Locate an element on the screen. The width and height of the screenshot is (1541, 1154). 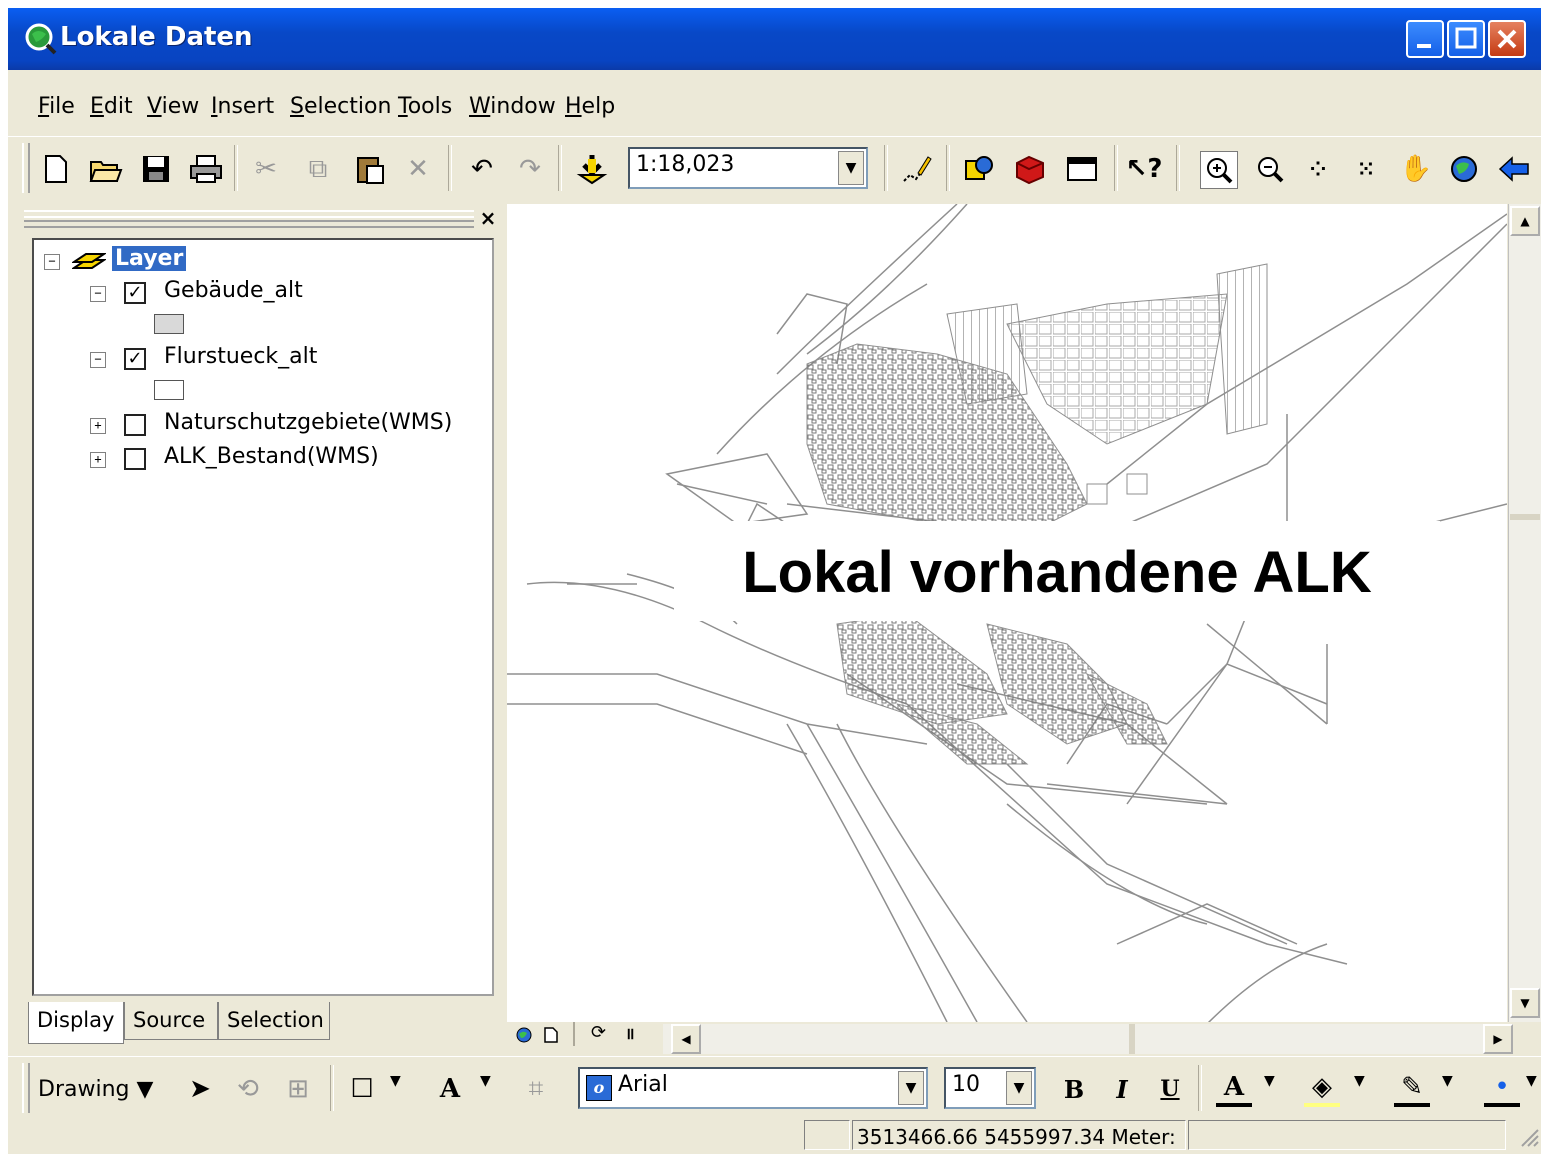
pause-drawing-icon: ॥ is located at coordinates (630, 1033).